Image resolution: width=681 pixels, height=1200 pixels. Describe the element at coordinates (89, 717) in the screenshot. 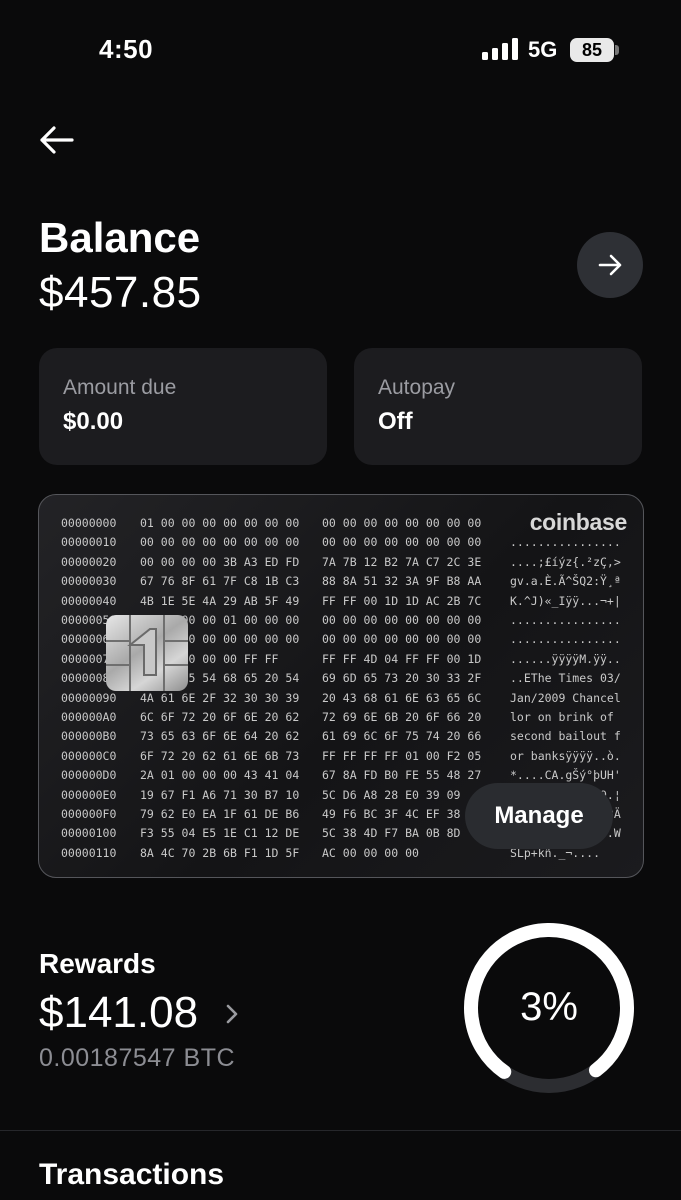

I see `hex-addr: 000000A0` at that location.